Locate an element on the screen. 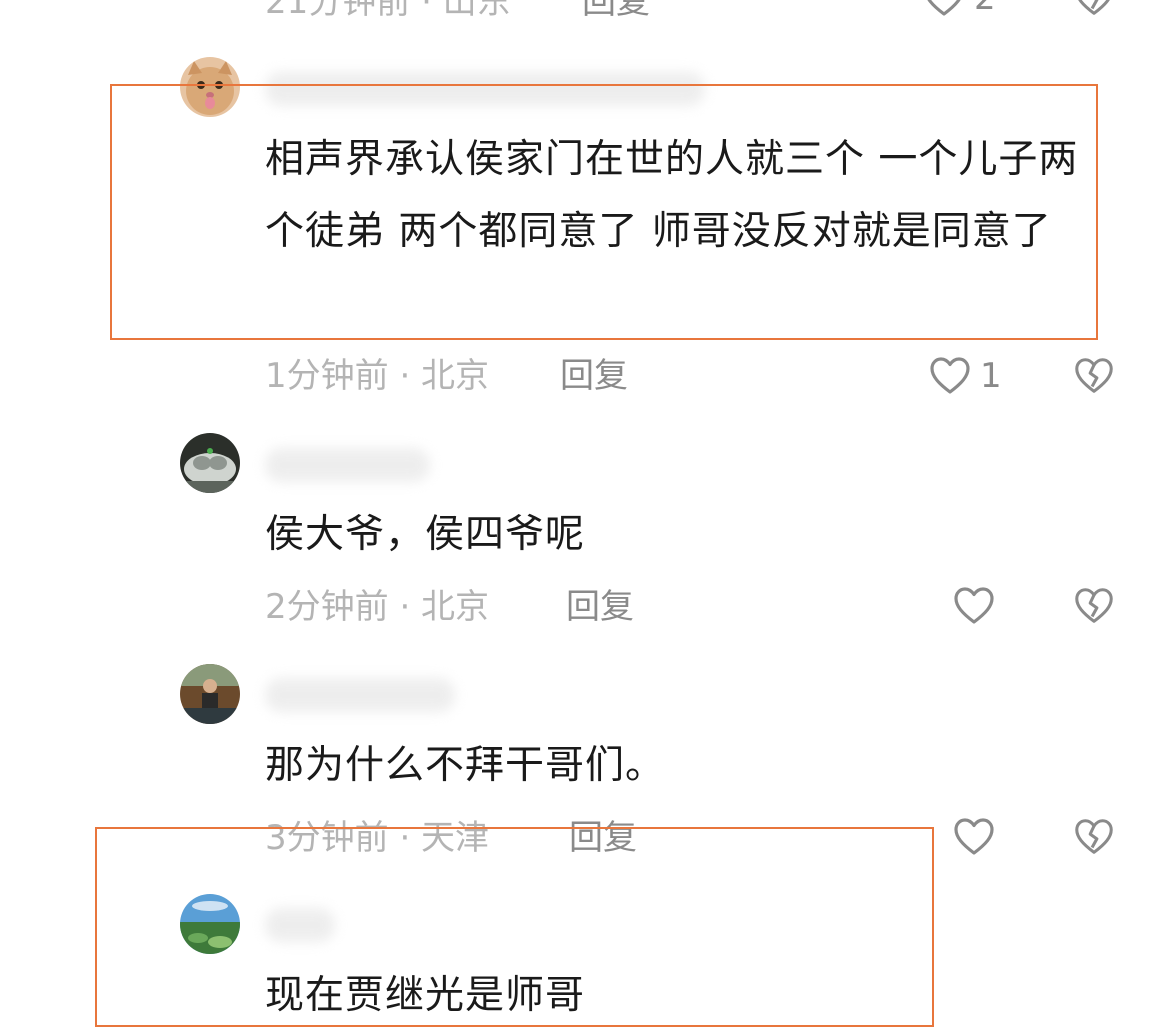 This screenshot has width=1170, height=1032. person-photo-avatar-icon is located at coordinates (210, 694).